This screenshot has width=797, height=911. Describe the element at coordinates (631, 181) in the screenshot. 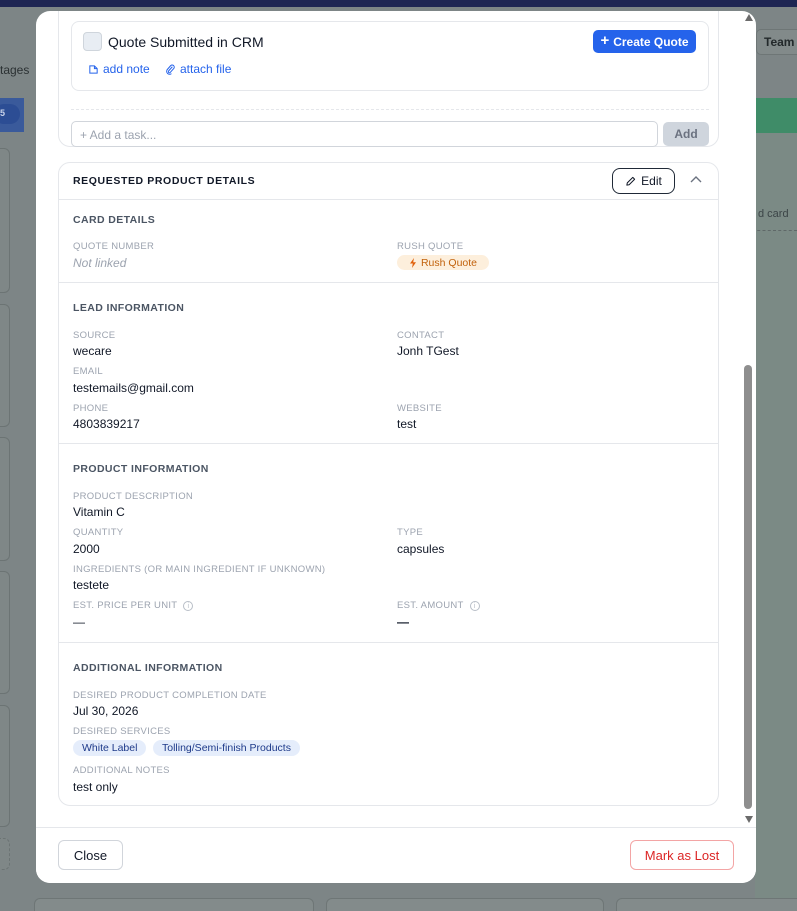

I see `pencil-icon` at that location.